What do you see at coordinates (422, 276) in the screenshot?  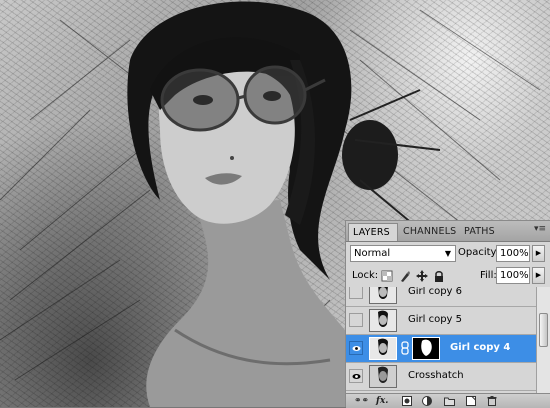 I see `lock-position-icon` at bounding box center [422, 276].